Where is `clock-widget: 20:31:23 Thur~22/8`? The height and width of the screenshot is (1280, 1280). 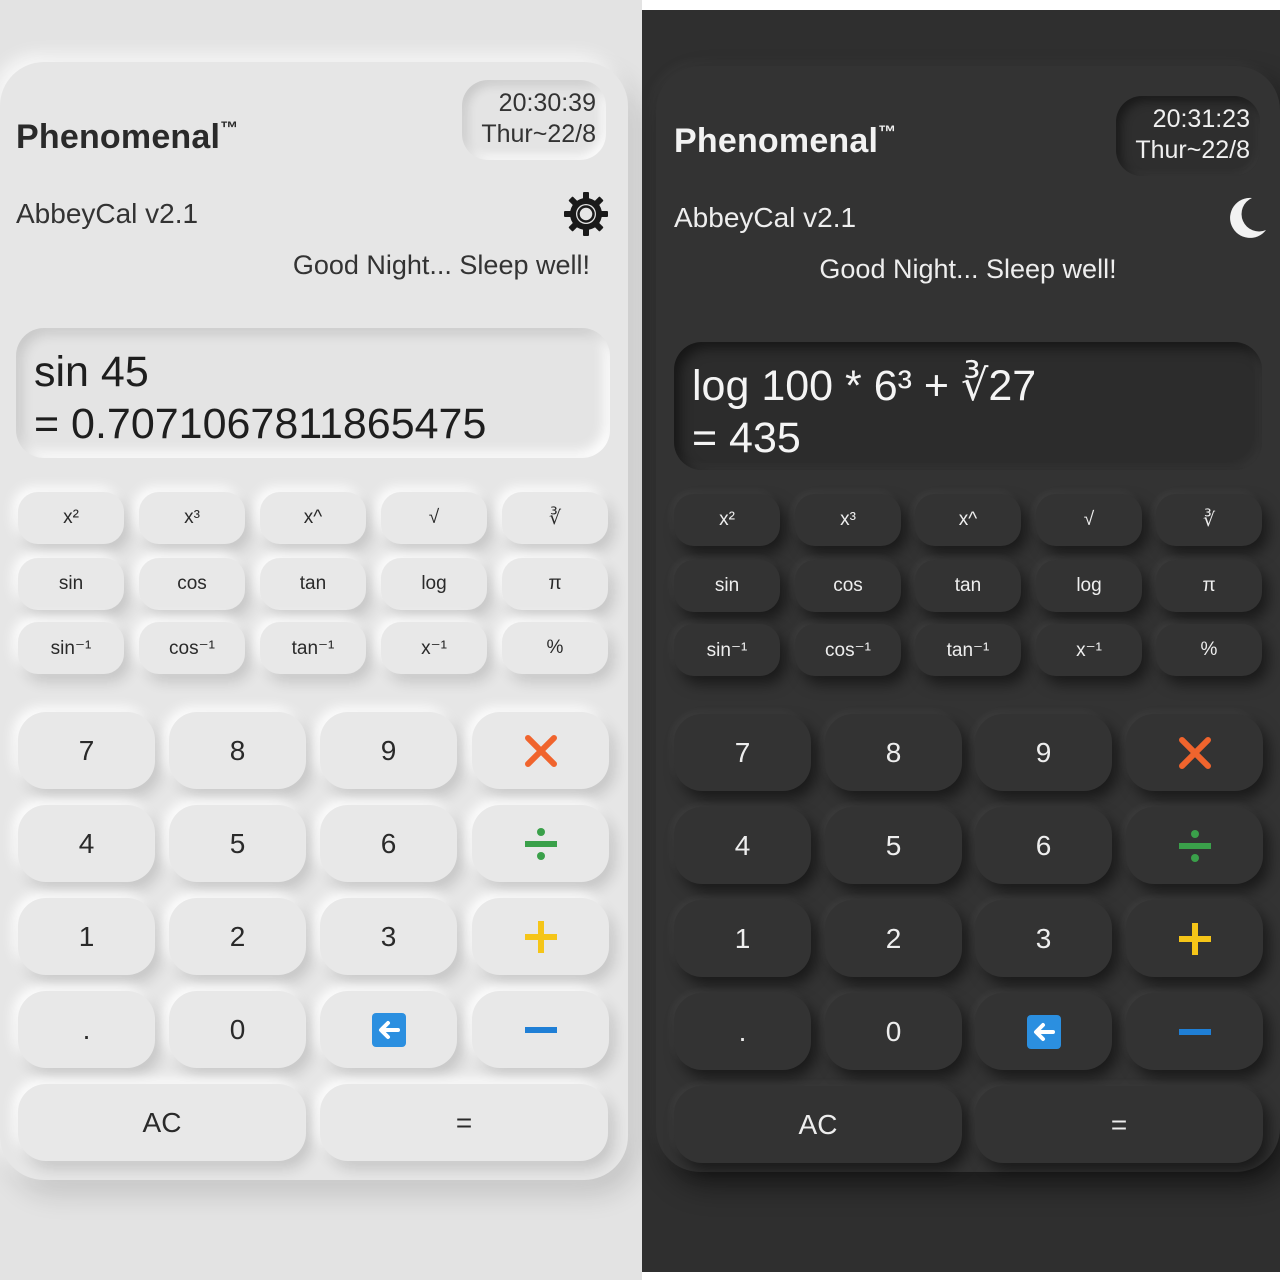
clock-widget: 20:31:23 Thur~22/8 is located at coordinates (1188, 136).